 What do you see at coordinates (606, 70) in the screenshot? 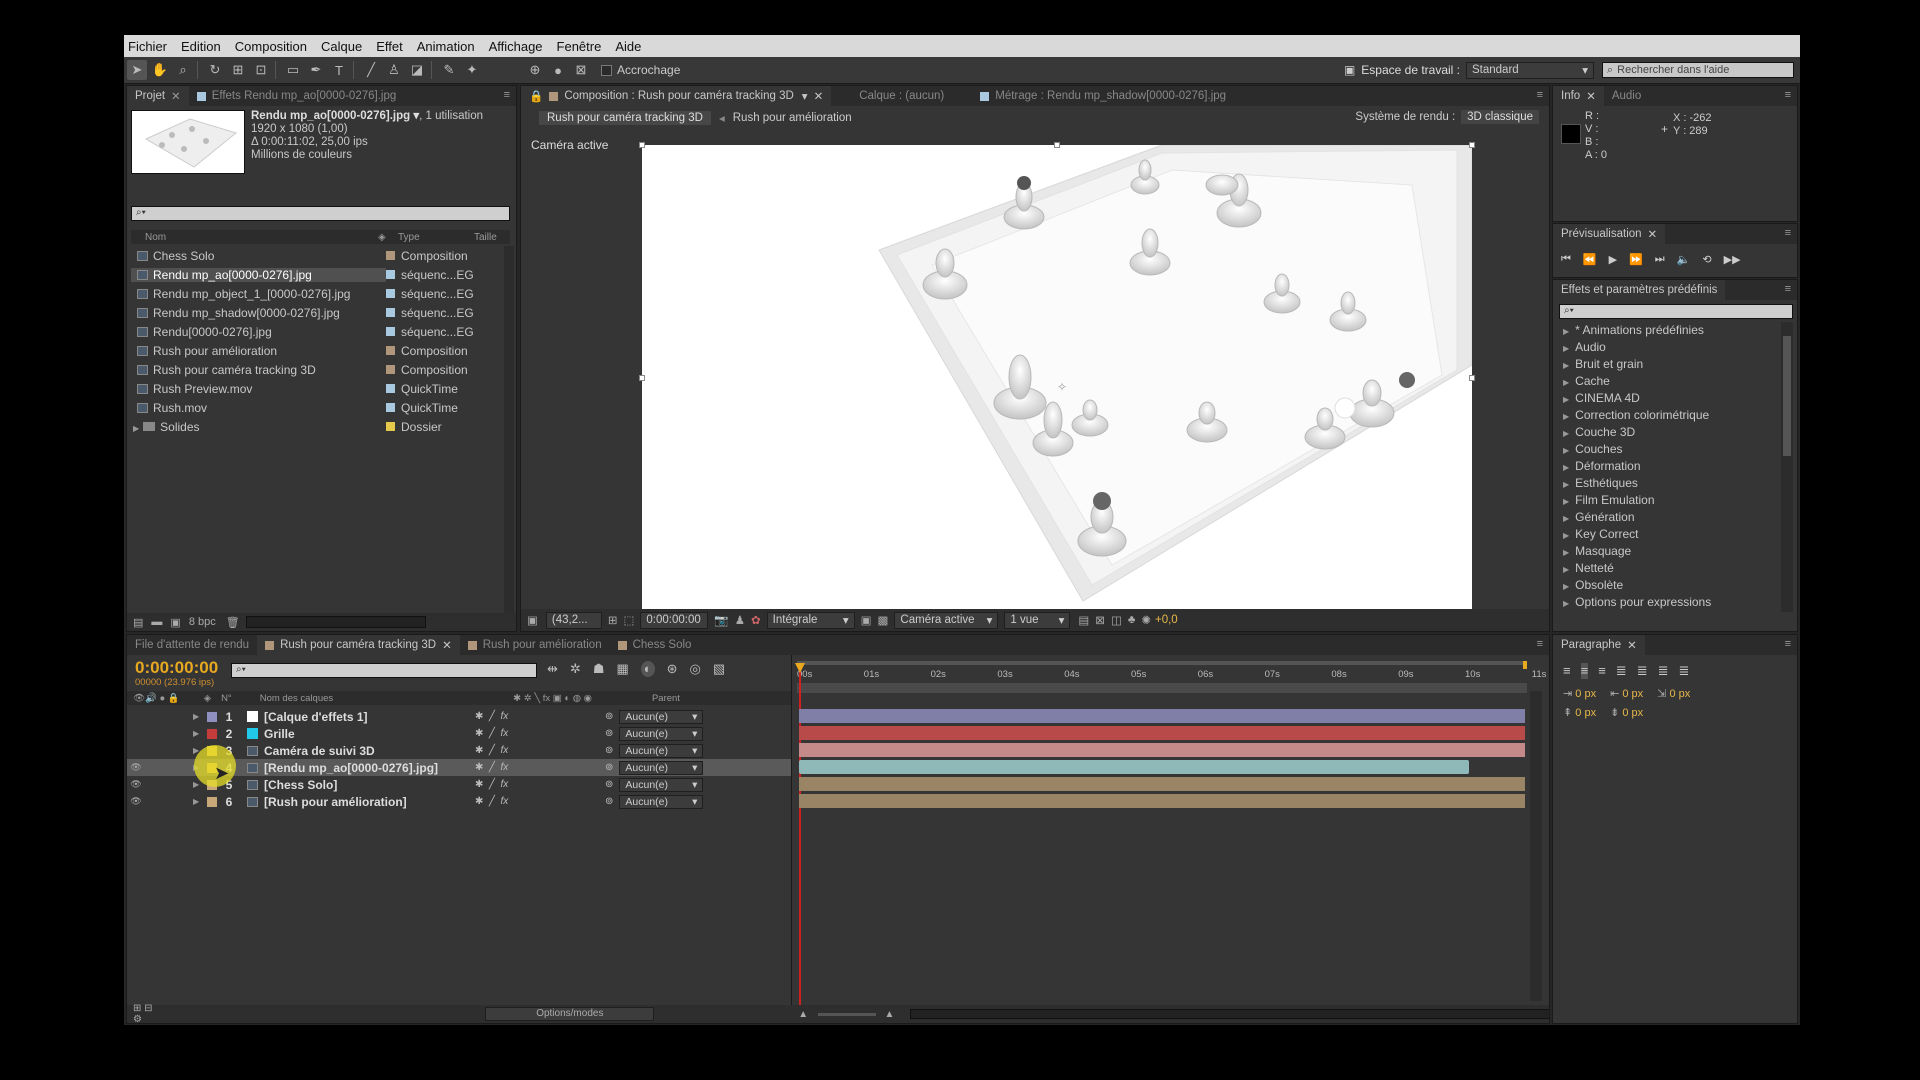
I see `snap-checkbox` at bounding box center [606, 70].